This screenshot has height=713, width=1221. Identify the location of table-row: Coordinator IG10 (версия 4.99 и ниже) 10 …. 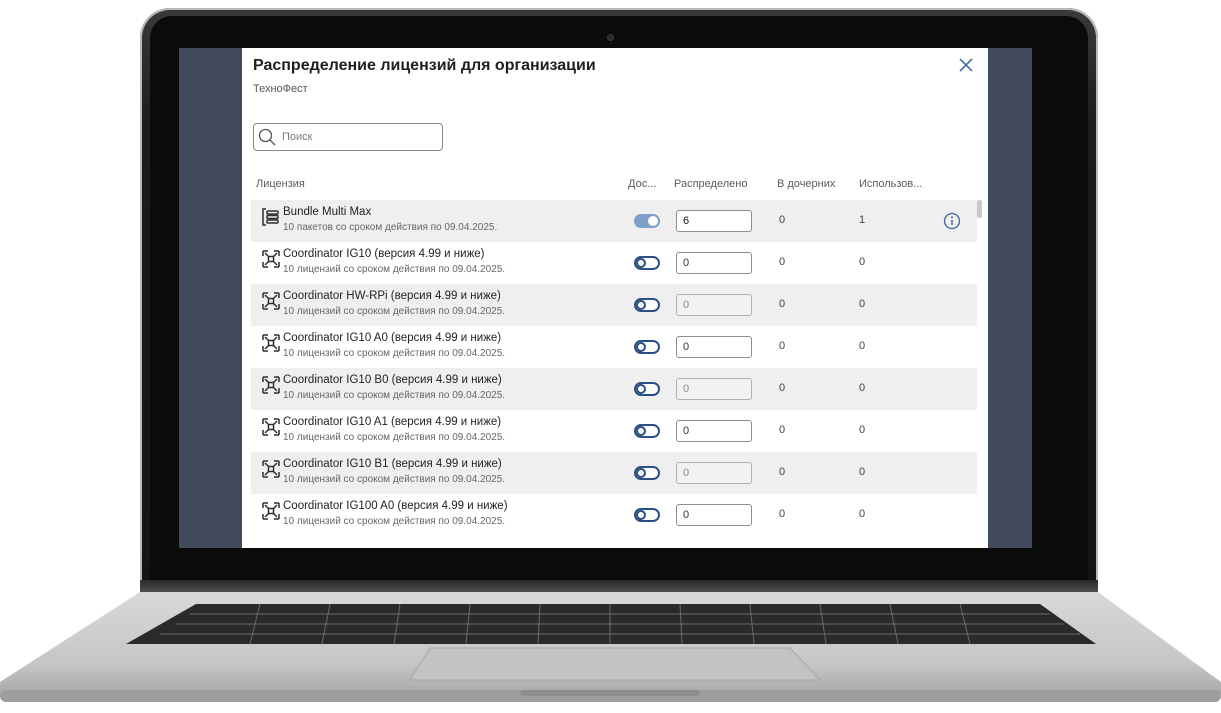
(614, 263).